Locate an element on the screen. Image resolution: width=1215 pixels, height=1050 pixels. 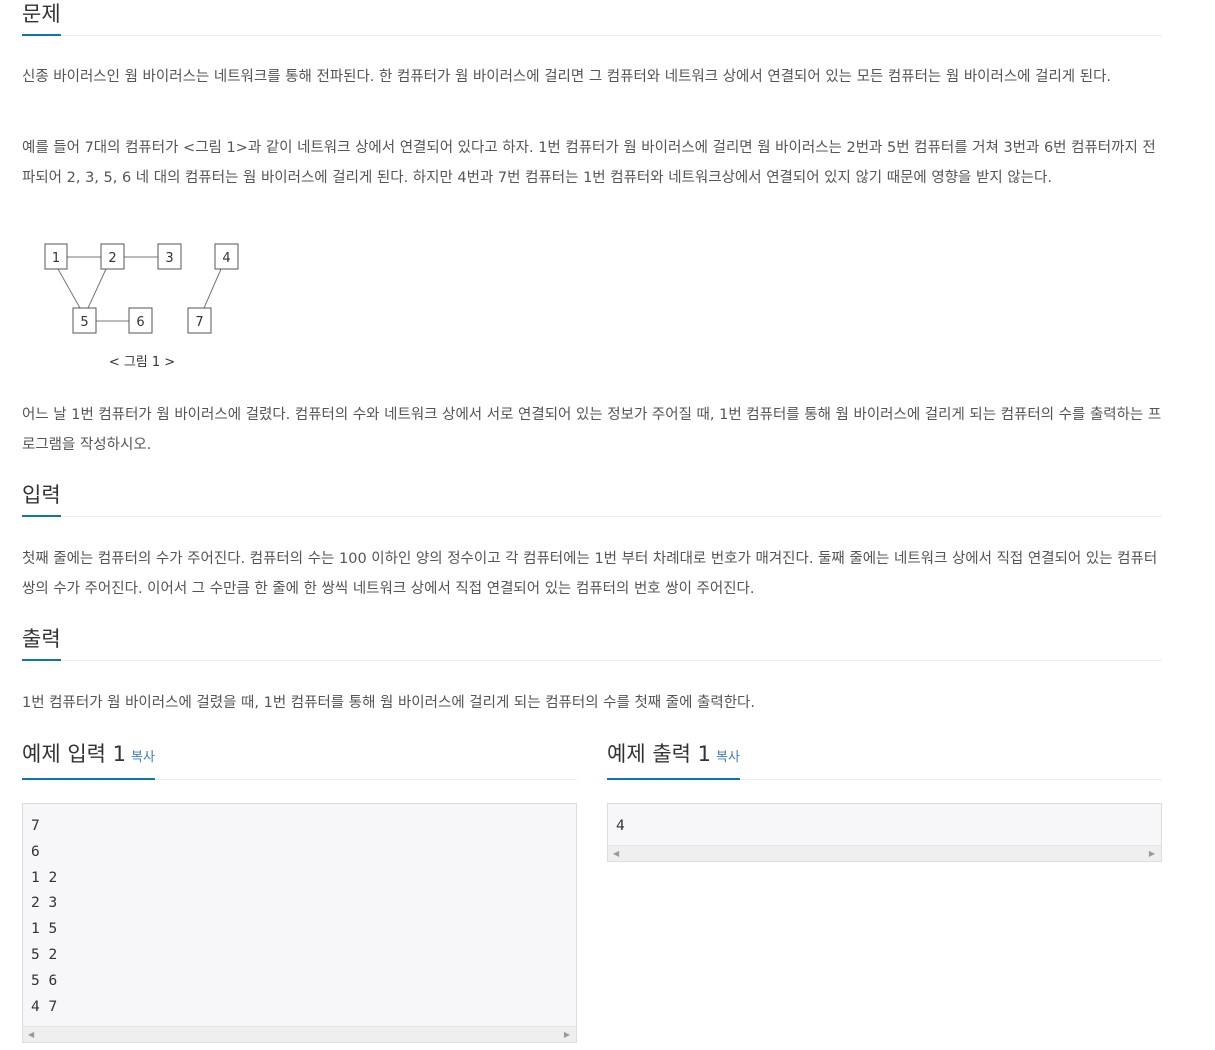
sample-input-box: 7 6 1 2 2 3 1 5 5 2 5 6 4 7 ◀ ▶ is located at coordinates (299, 923).